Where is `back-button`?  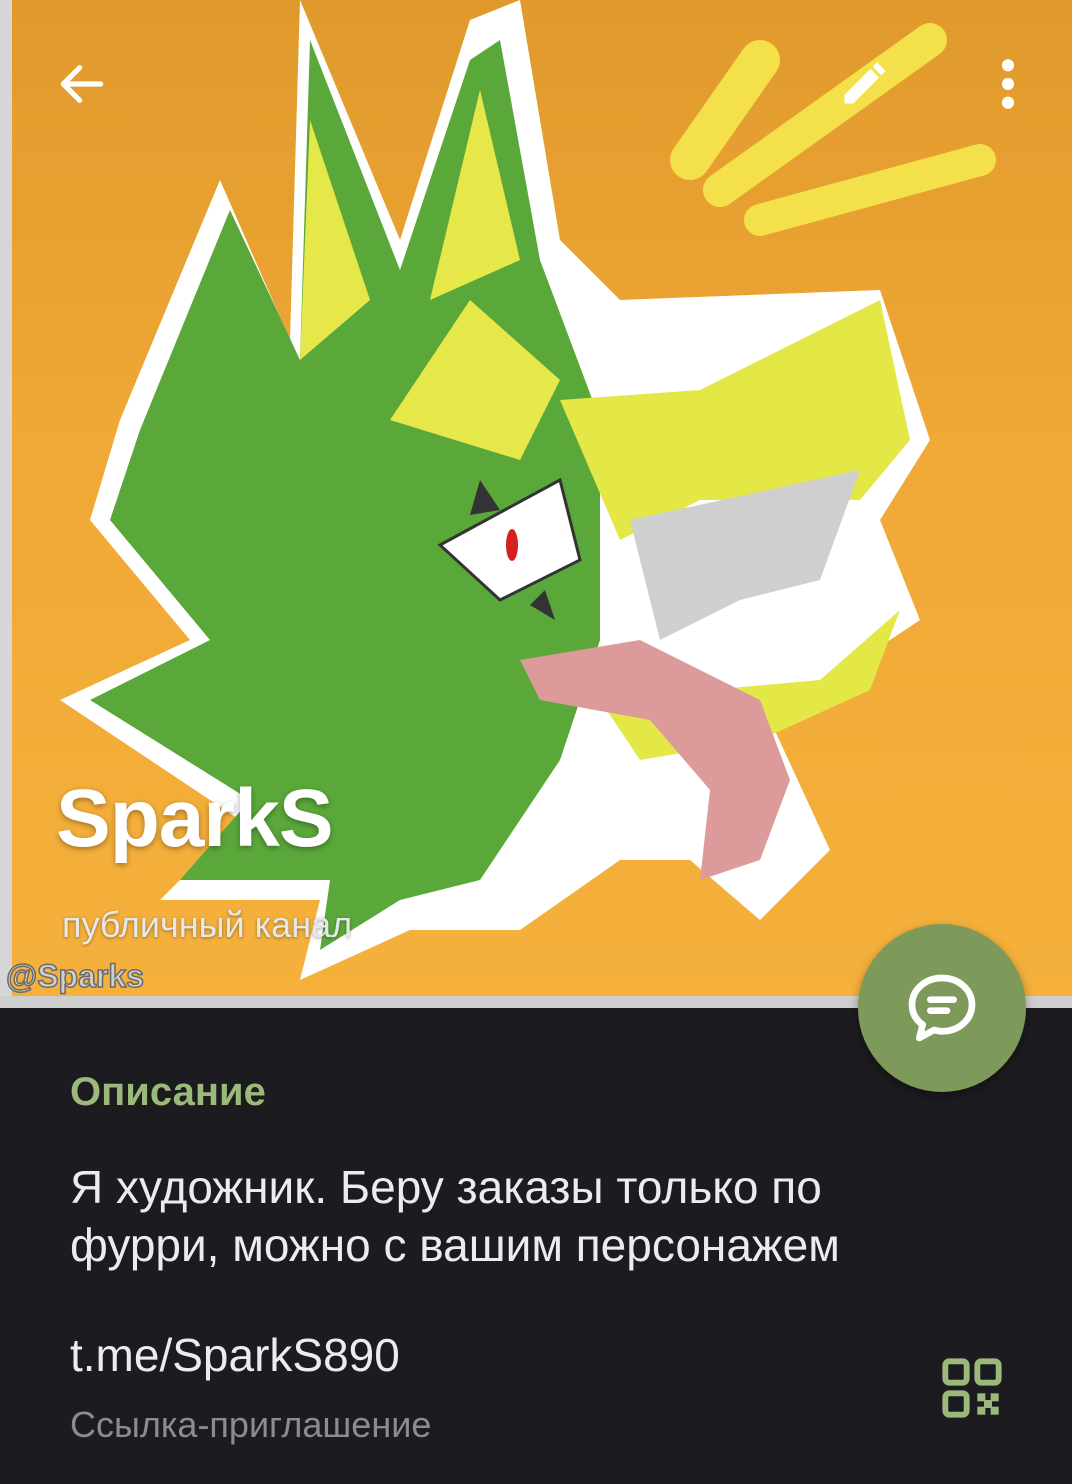
back-button is located at coordinates (82, 84).